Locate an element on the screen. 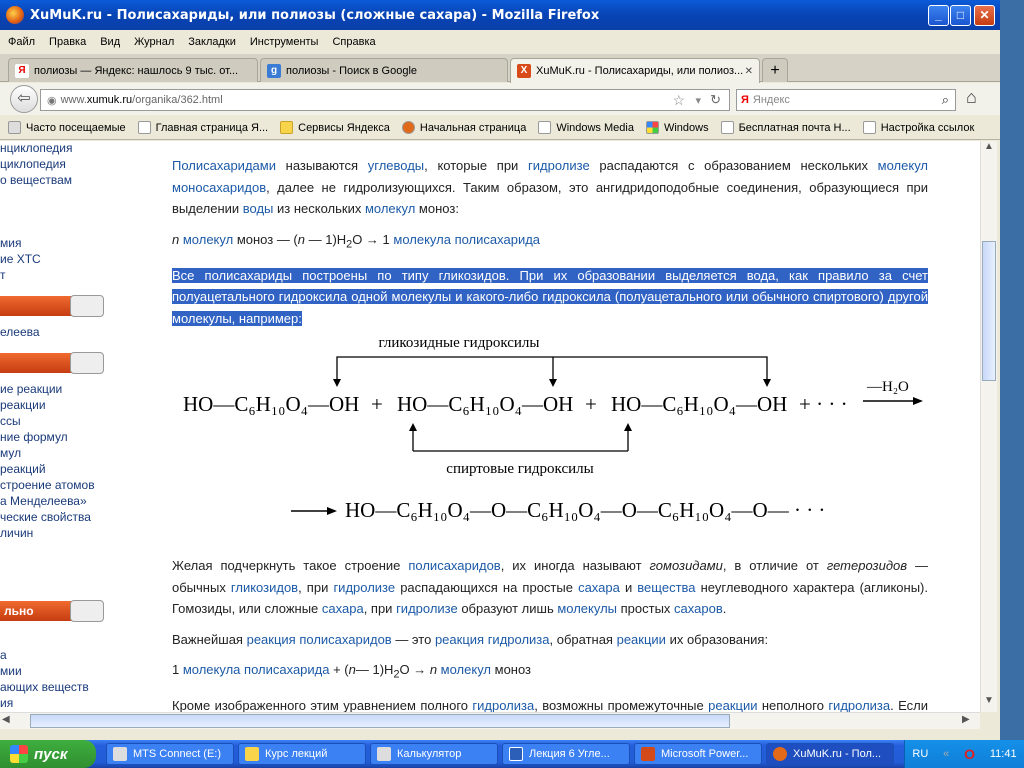  tab-google: g полиозы - Поиск в Google is located at coordinates (384, 70).